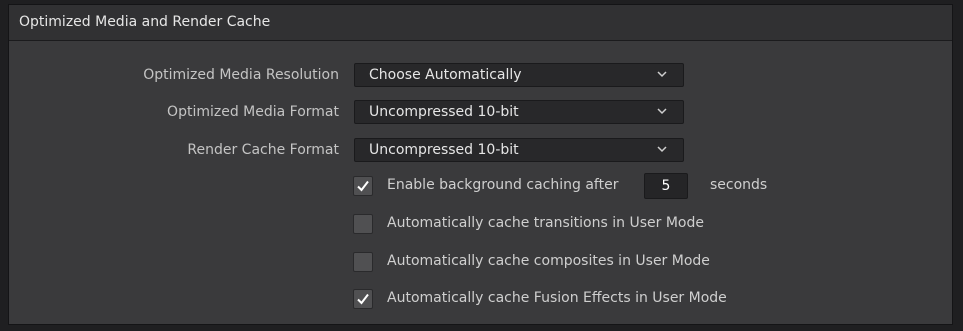  I want to click on background-caching-label: Enable background caching after, so click(503, 185).